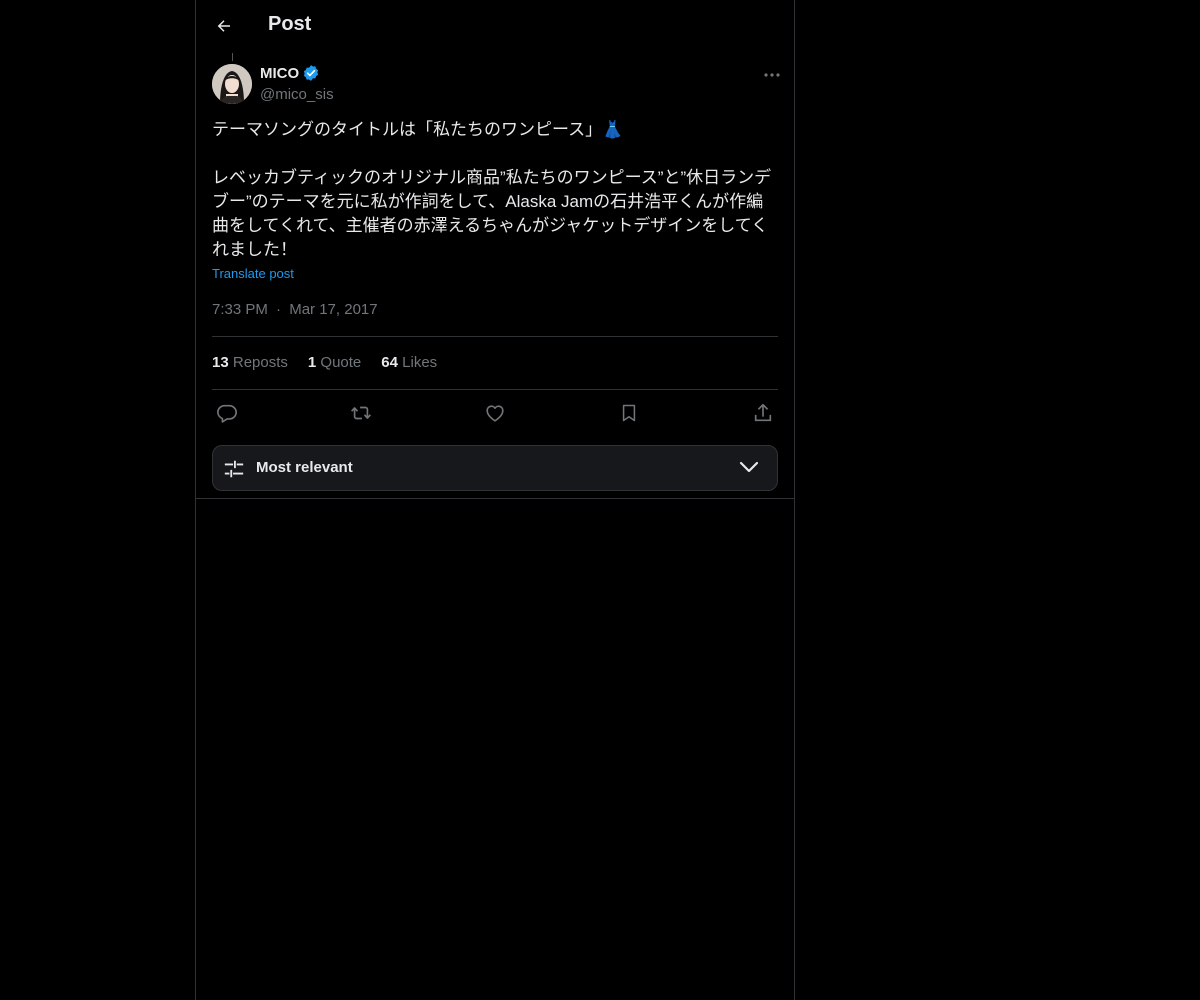 The width and height of the screenshot is (1200, 1000). What do you see at coordinates (749, 467) in the screenshot?
I see `chevron-down-icon` at bounding box center [749, 467].